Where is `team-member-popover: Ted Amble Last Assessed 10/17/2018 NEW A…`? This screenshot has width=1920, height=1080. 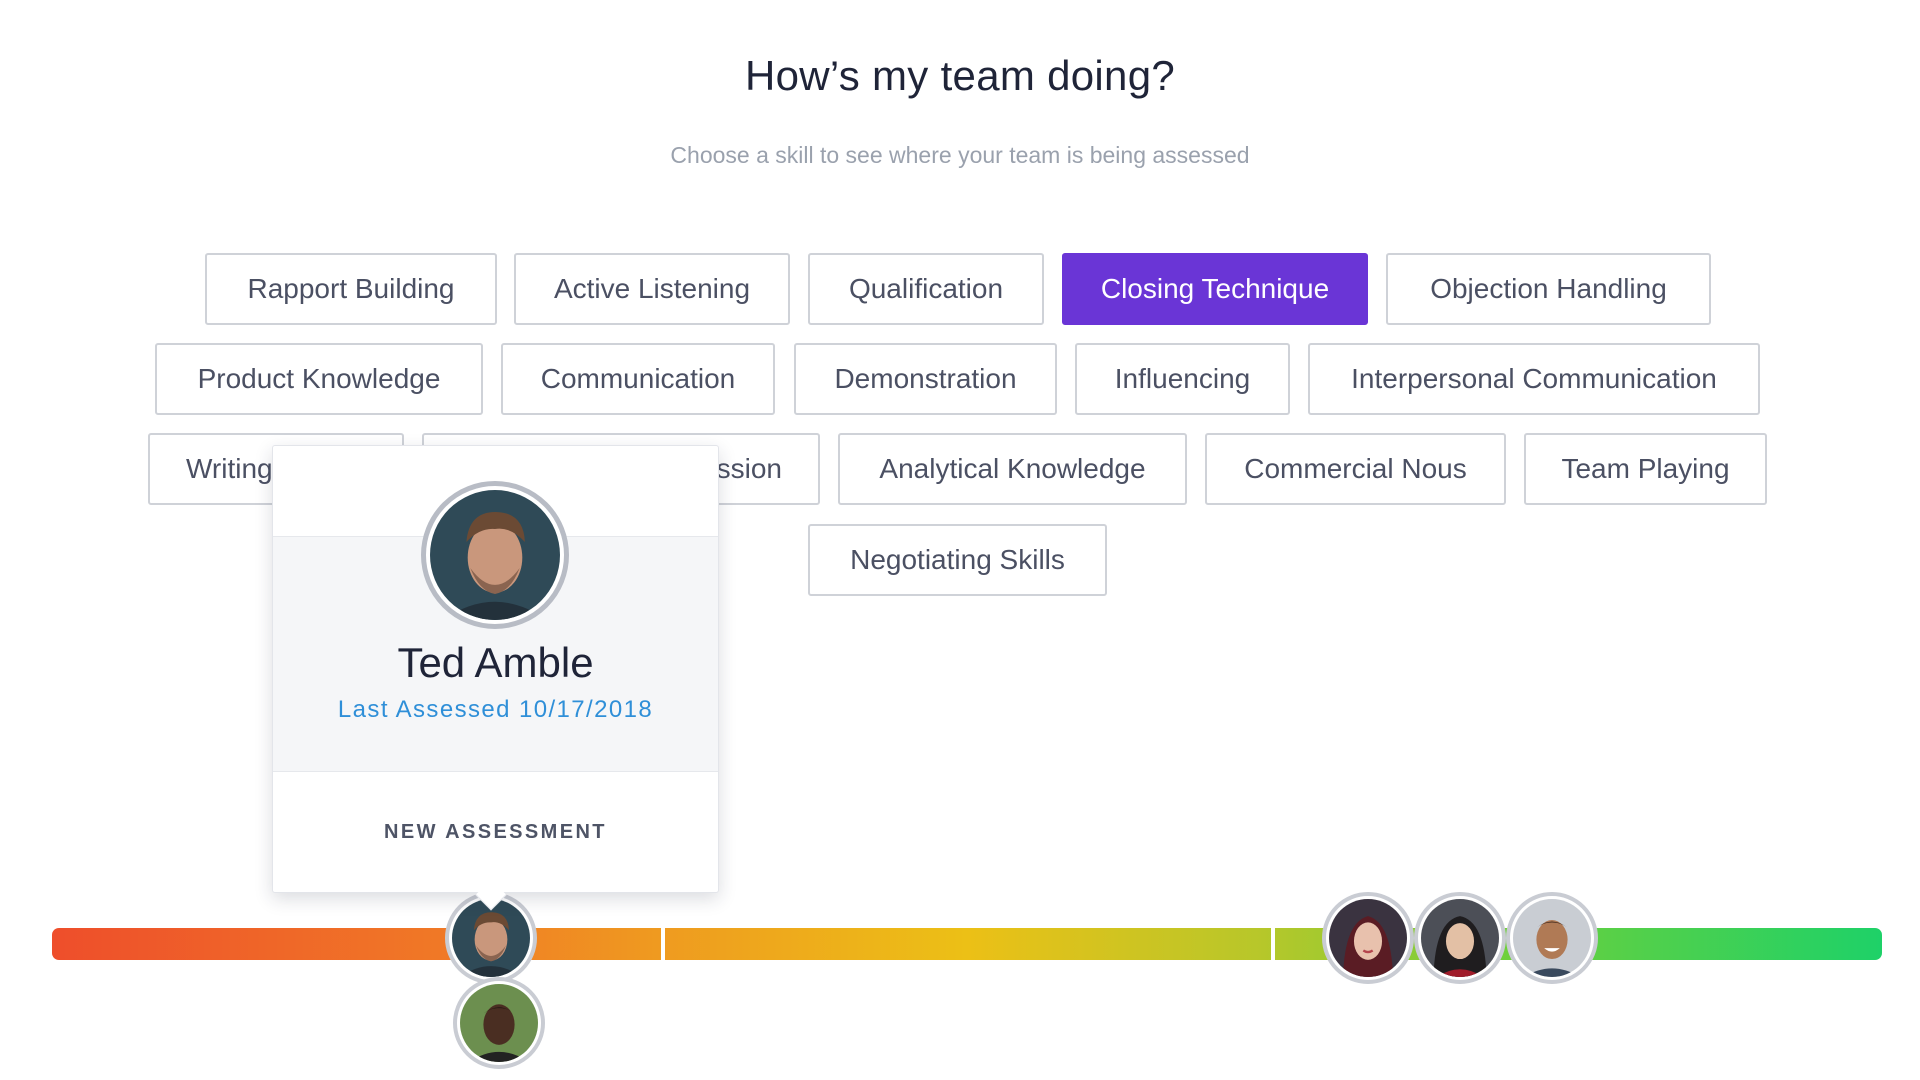 team-member-popover: Ted Amble Last Assessed 10/17/2018 NEW A… is located at coordinates (495, 678).